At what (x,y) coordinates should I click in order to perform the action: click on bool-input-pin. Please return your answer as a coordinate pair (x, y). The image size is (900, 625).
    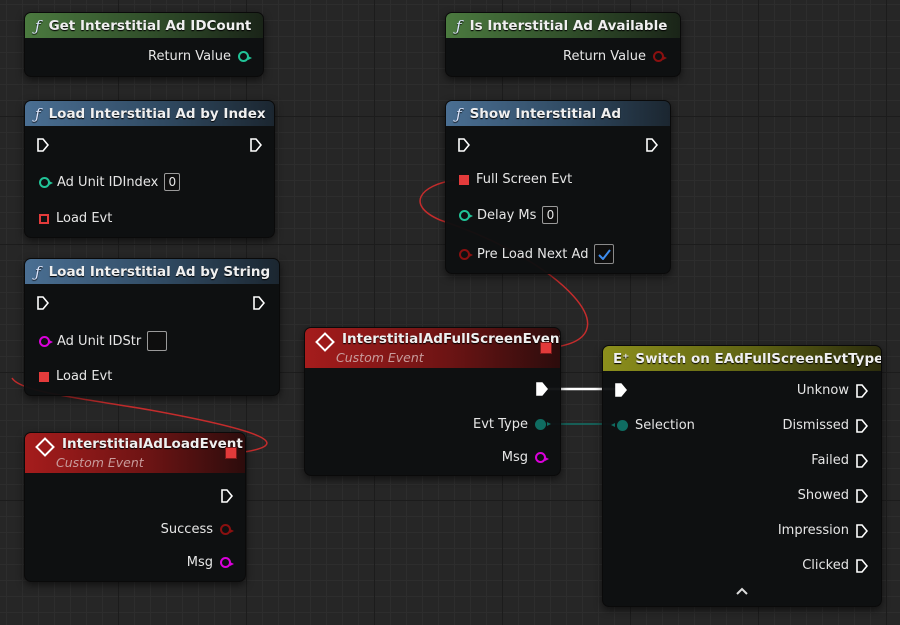
    Looking at the image, I should click on (466, 254).